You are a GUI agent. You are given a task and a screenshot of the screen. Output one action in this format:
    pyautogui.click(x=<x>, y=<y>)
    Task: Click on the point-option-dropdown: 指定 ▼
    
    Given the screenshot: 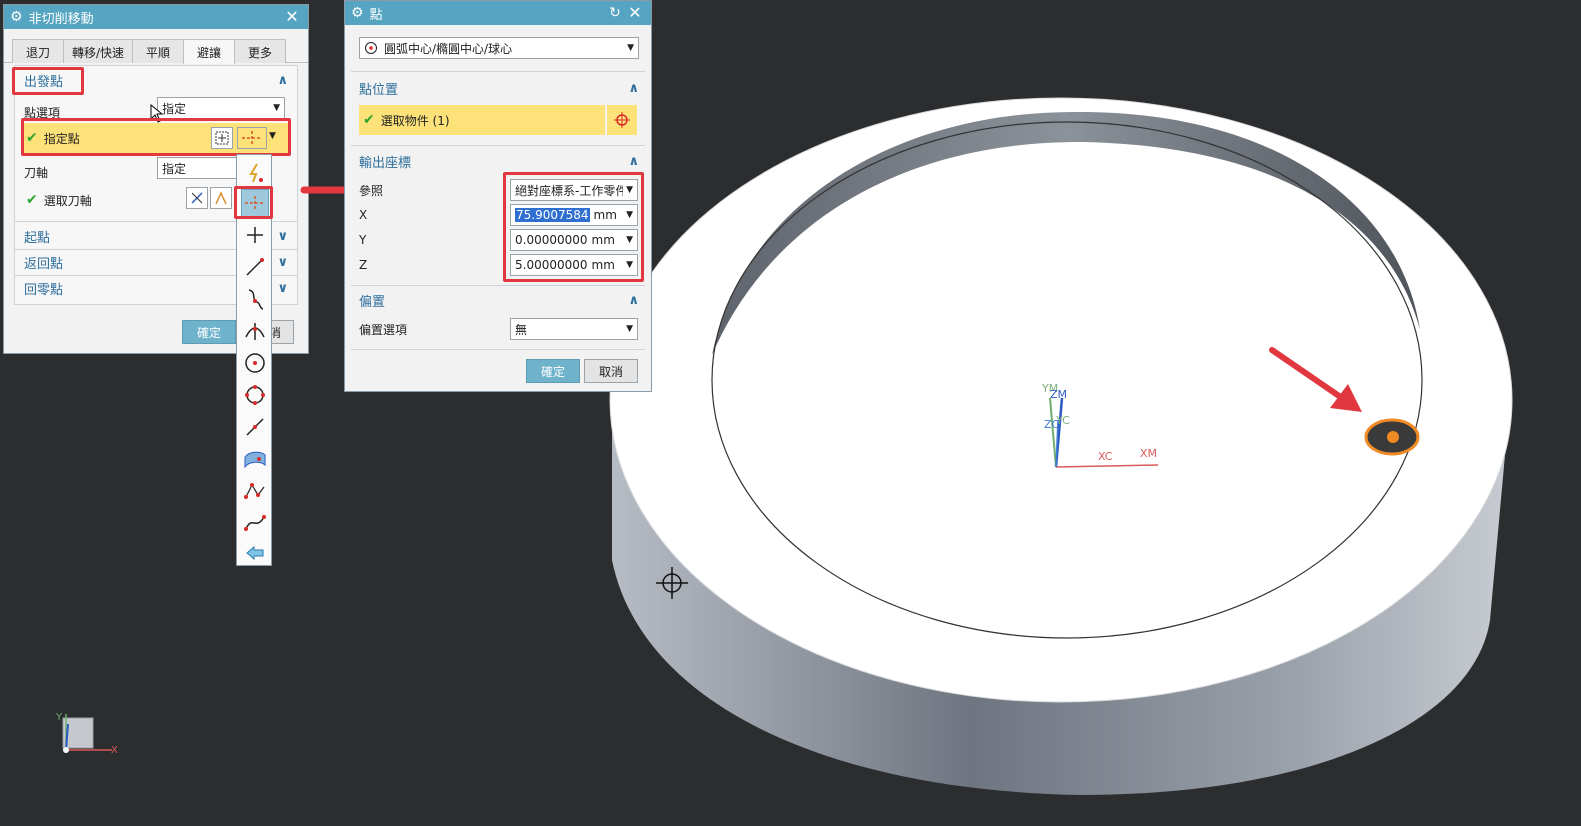 What is the action you would take?
    pyautogui.click(x=221, y=108)
    